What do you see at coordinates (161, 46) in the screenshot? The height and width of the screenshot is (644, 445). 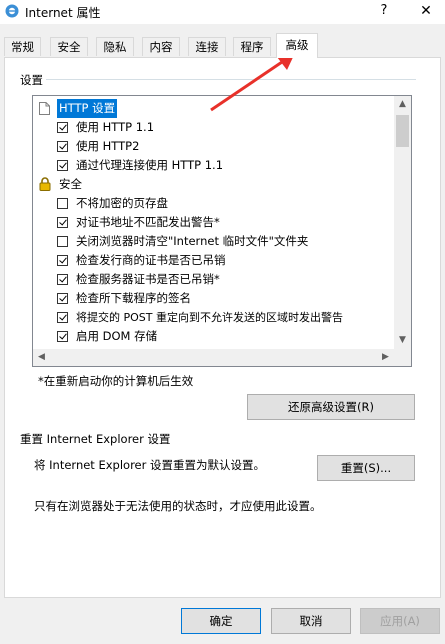 I see `tab-content: 内容` at bounding box center [161, 46].